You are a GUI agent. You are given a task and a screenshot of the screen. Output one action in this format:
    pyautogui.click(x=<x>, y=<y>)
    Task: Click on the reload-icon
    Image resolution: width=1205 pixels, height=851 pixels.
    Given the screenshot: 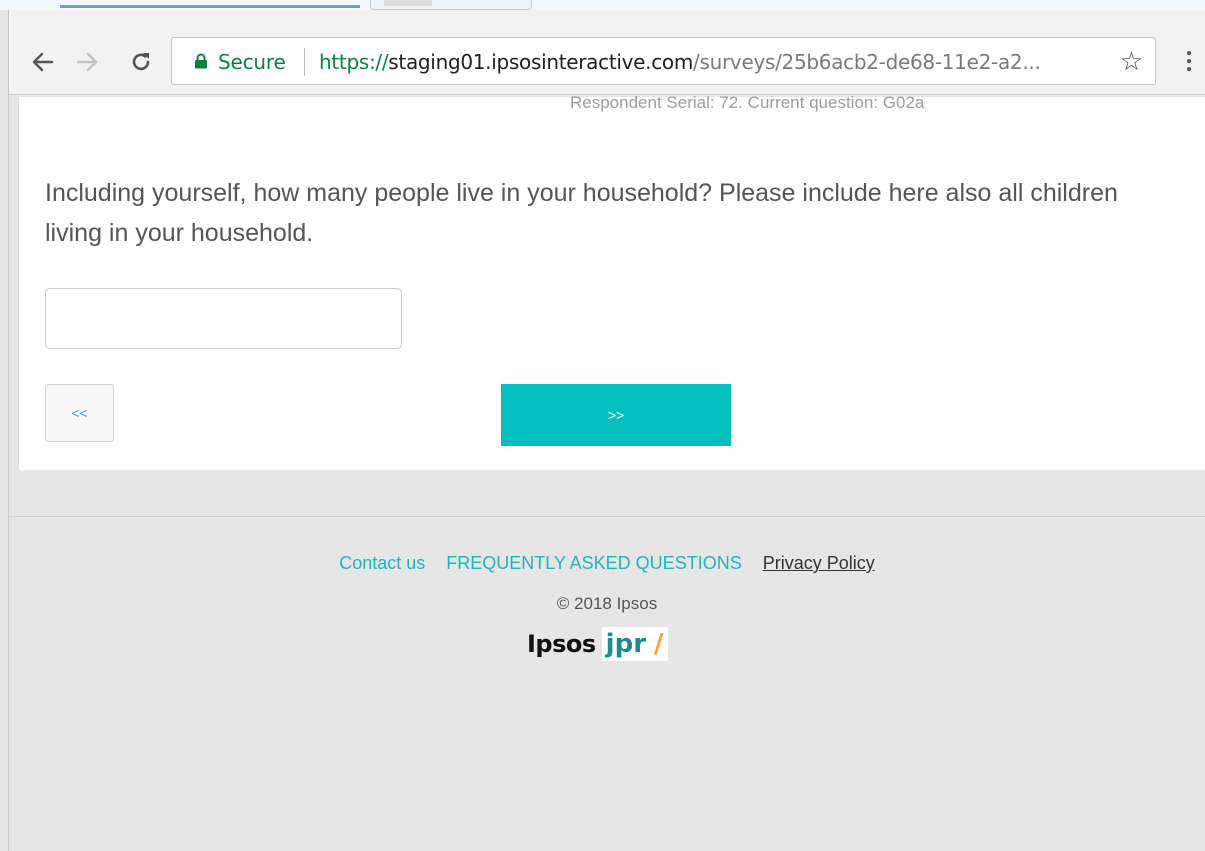 What is the action you would take?
    pyautogui.click(x=141, y=62)
    